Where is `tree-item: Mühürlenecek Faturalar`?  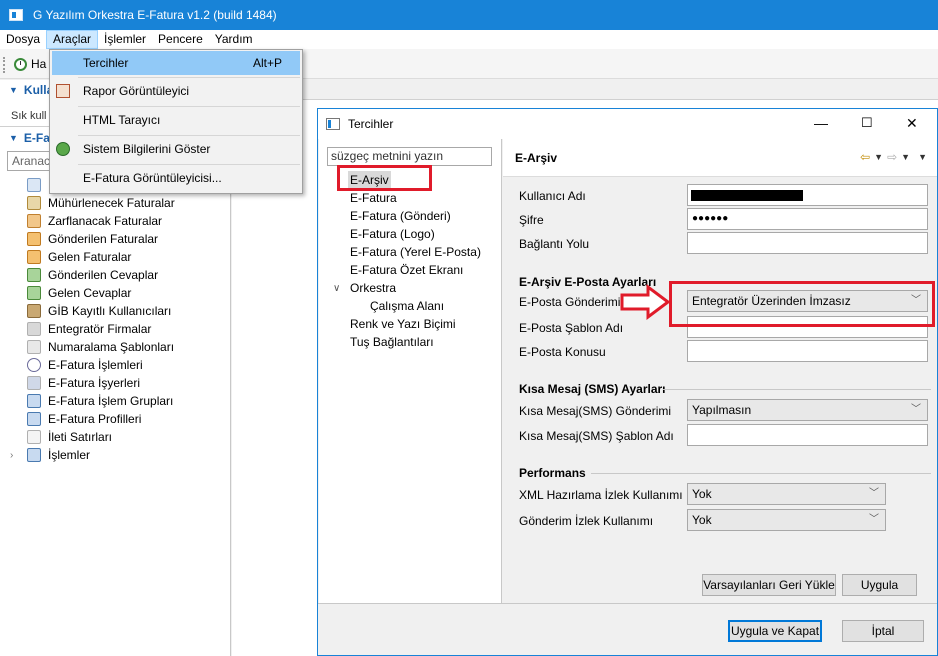
tree-item: Mühürlenecek Faturalar is located at coordinates (115, 203).